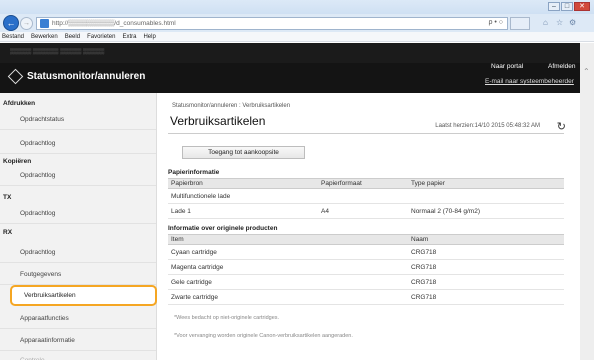  I want to click on cartridge-item: Zwarte cartridge, so click(288, 297).